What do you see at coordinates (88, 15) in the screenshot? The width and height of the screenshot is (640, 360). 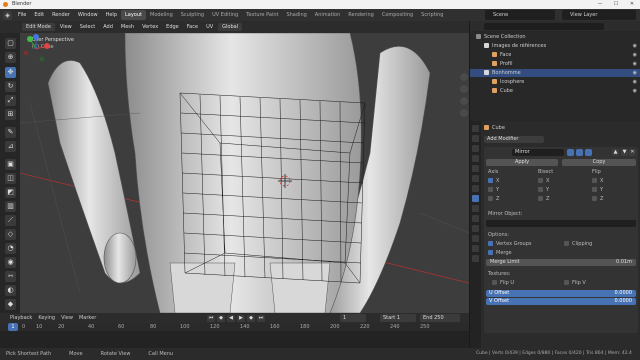 I see `menu-window: Window` at bounding box center [88, 15].